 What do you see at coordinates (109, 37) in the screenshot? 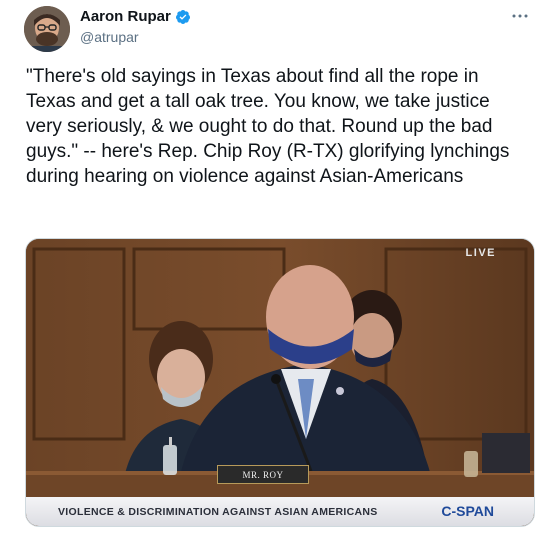
I see `author-handle: @atrupar` at bounding box center [109, 37].